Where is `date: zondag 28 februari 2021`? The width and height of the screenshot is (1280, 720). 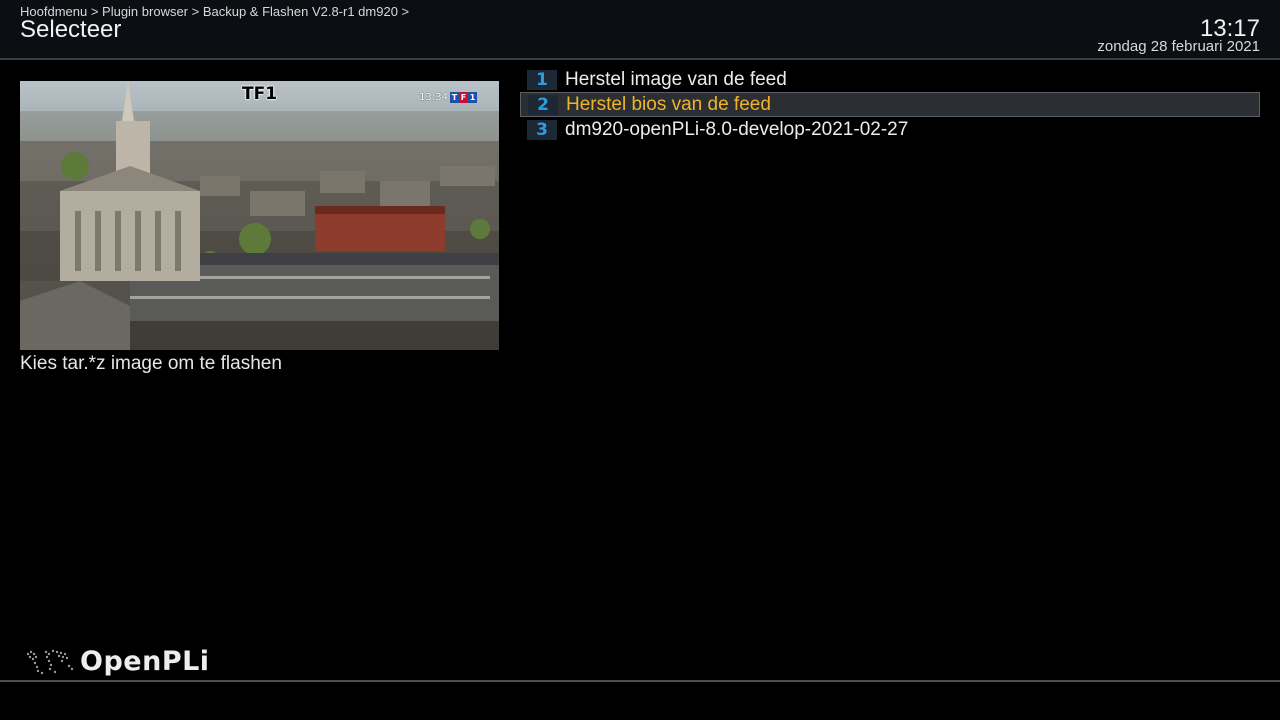 date: zondag 28 februari 2021 is located at coordinates (1178, 46).